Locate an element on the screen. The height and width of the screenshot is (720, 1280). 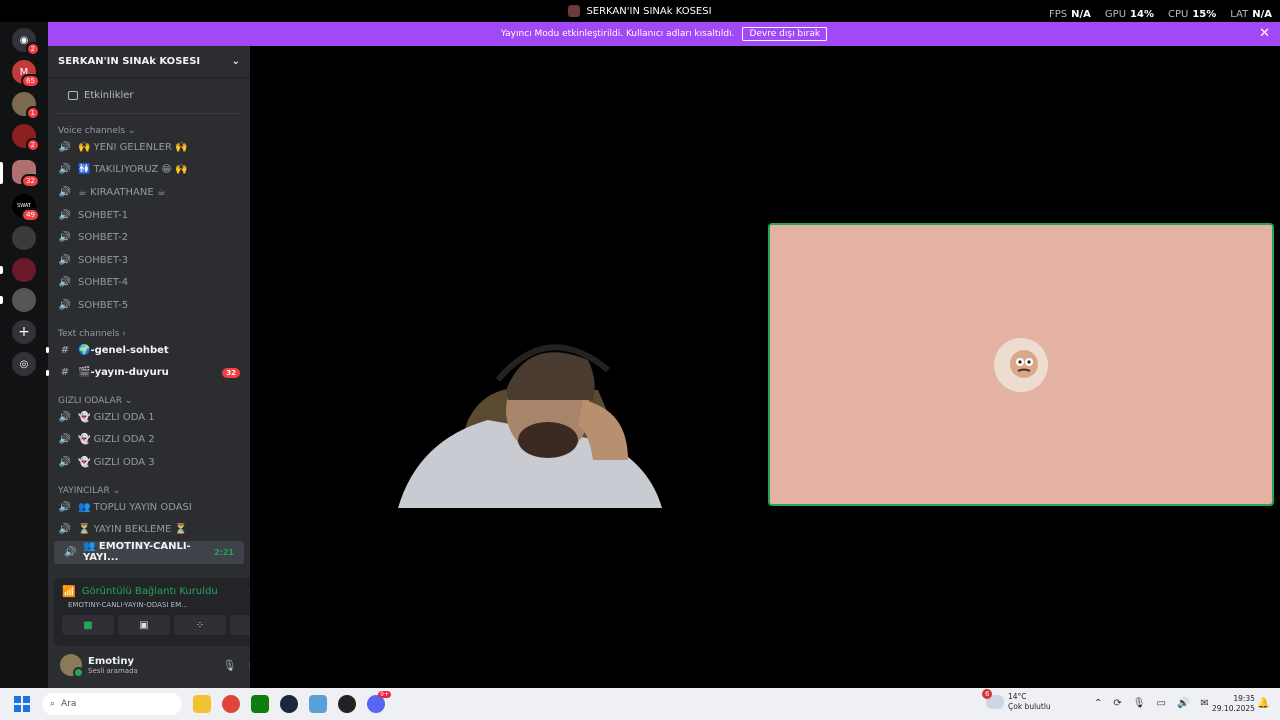
cloud-icon: 6 is located at coordinates (993, 699).